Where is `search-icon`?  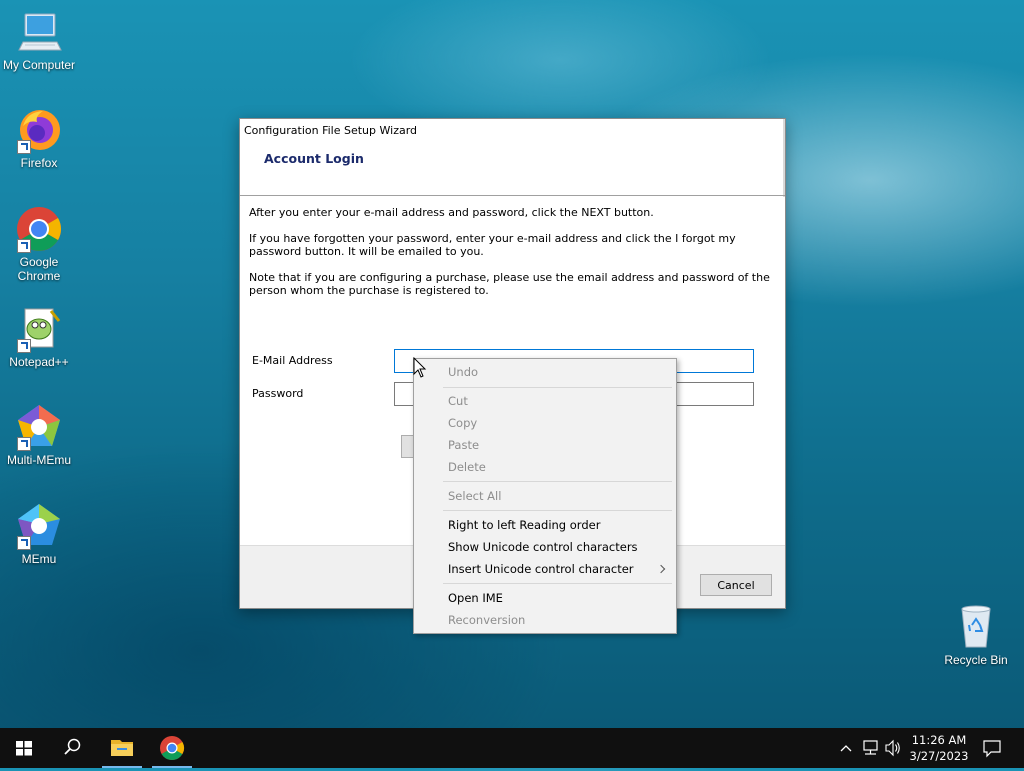
search-icon is located at coordinates (72, 746).